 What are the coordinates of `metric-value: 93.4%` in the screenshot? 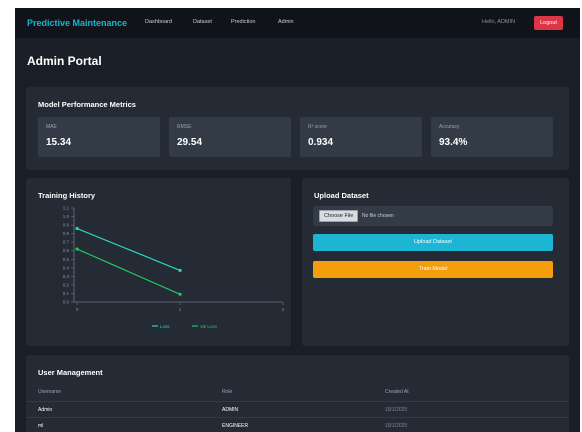 It's located at (453, 142).